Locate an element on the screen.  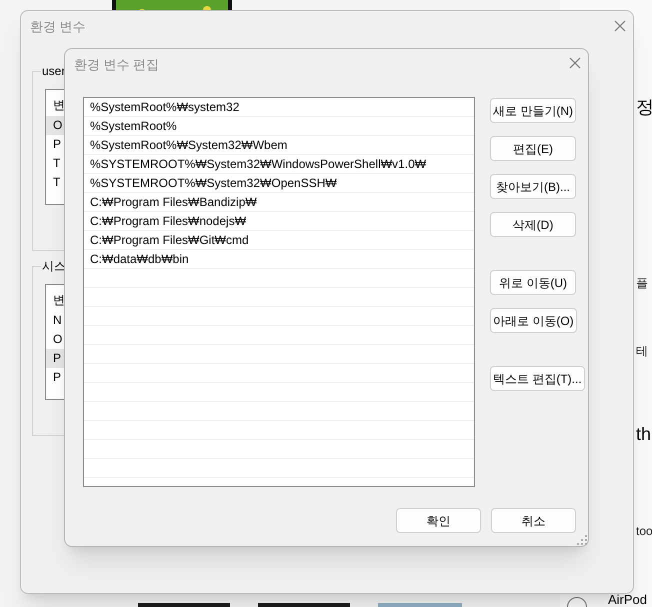
setting-label: 플 is located at coordinates (642, 283).